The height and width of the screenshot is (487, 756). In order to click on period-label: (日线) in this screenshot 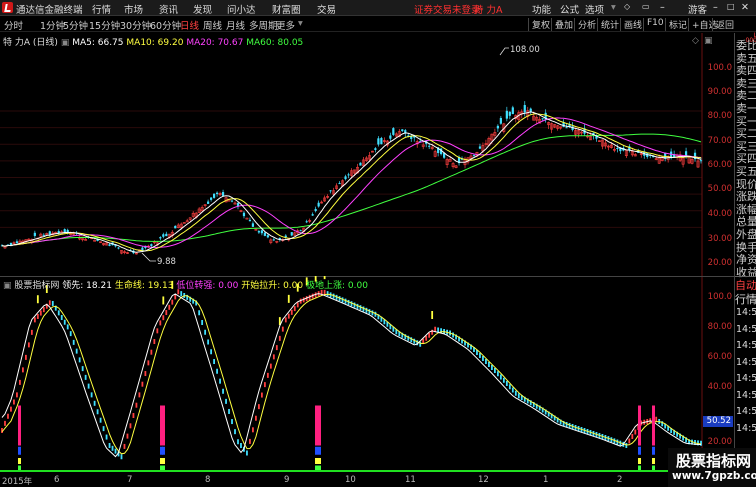, I will do `click(45, 43)`.